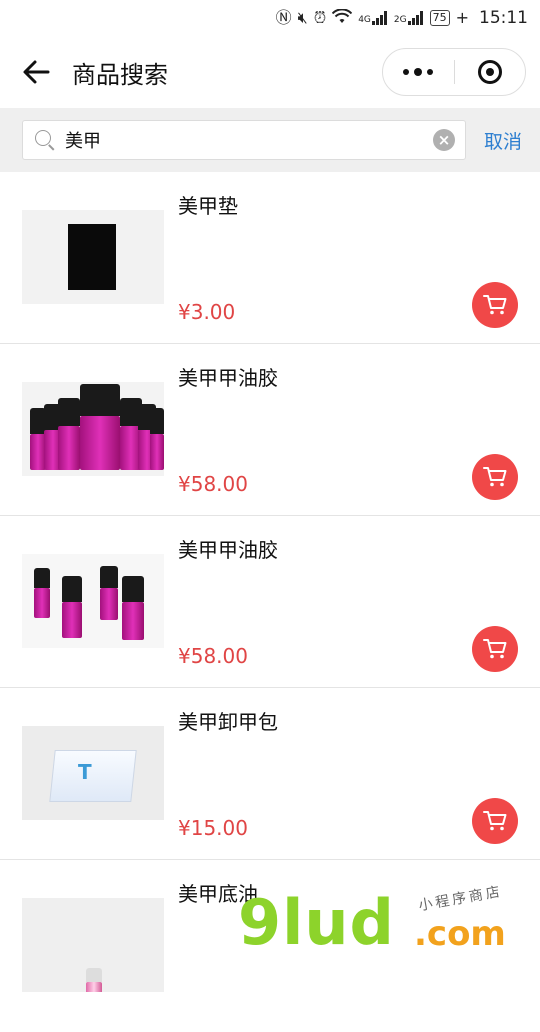 This screenshot has width=540, height=1032. I want to click on product-name: 美甲底油, so click(218, 894).